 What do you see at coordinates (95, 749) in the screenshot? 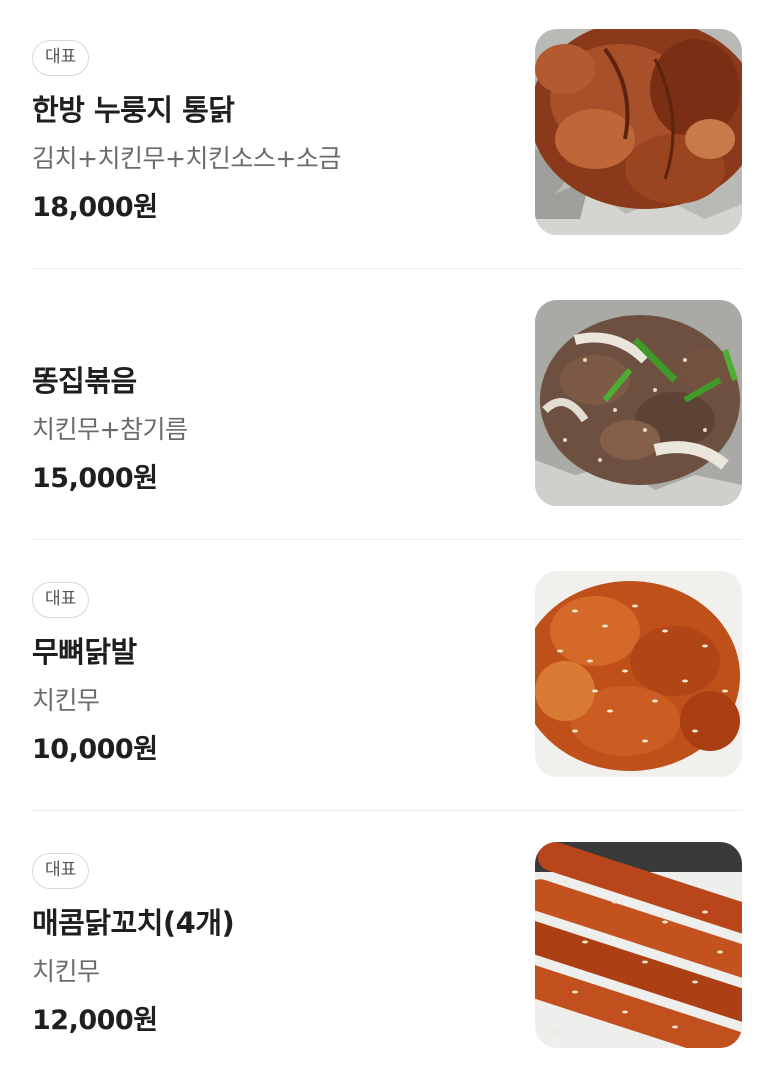
I see `menu-item-price: 10,000원` at bounding box center [95, 749].